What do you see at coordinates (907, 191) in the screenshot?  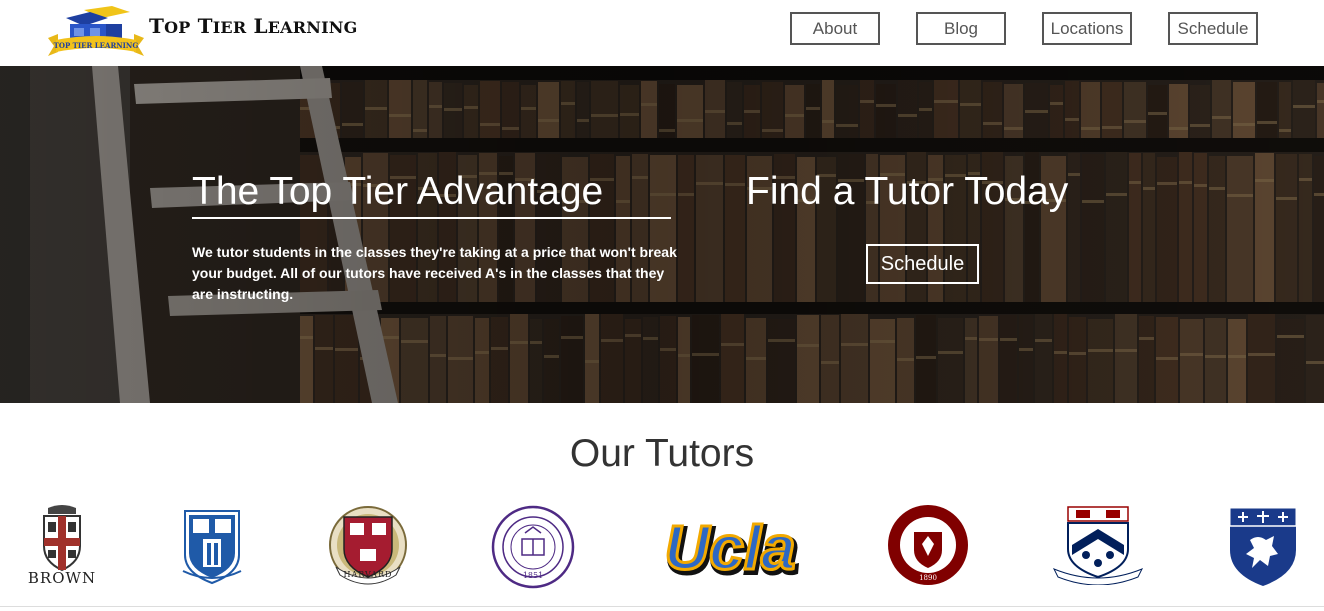 I see `find-tutor-title: Find a Tutor Today` at bounding box center [907, 191].